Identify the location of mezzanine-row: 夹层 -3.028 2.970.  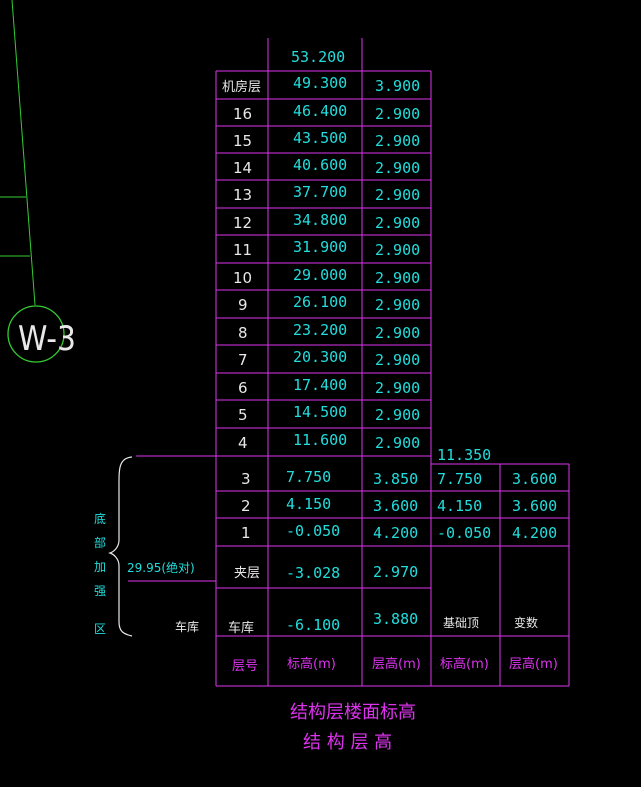
(326, 572).